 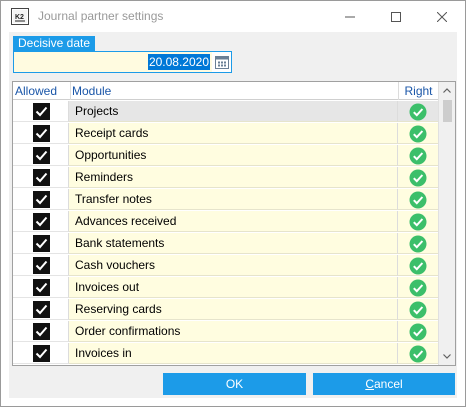 I want to click on module-cell: Invoices in, so click(x=233, y=353).